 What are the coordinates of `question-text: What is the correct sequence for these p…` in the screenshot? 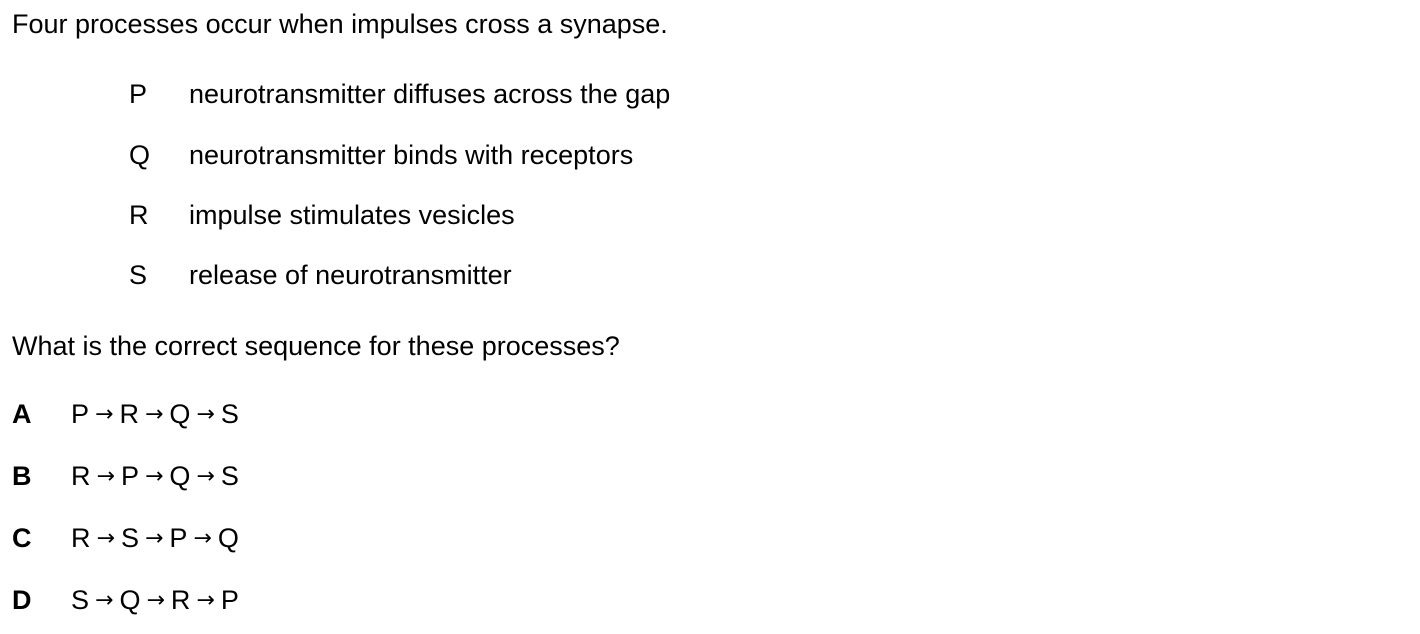 It's located at (316, 346).